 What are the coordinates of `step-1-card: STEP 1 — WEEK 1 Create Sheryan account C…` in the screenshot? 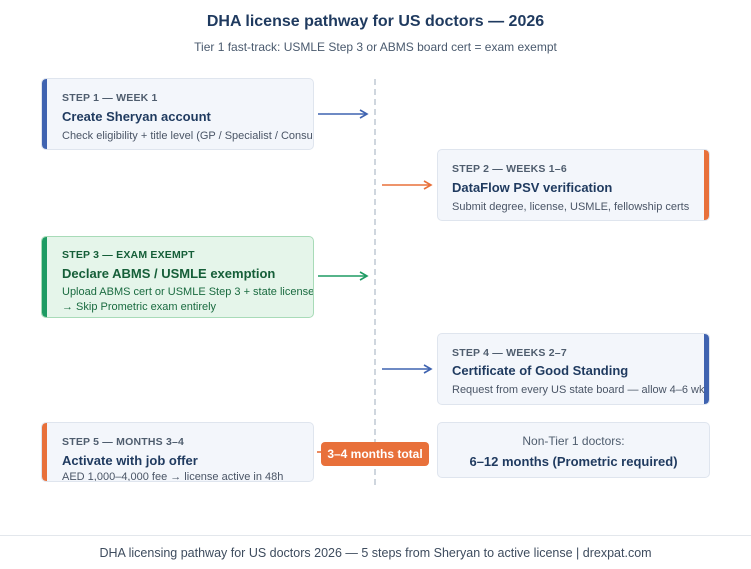 It's located at (177, 114).